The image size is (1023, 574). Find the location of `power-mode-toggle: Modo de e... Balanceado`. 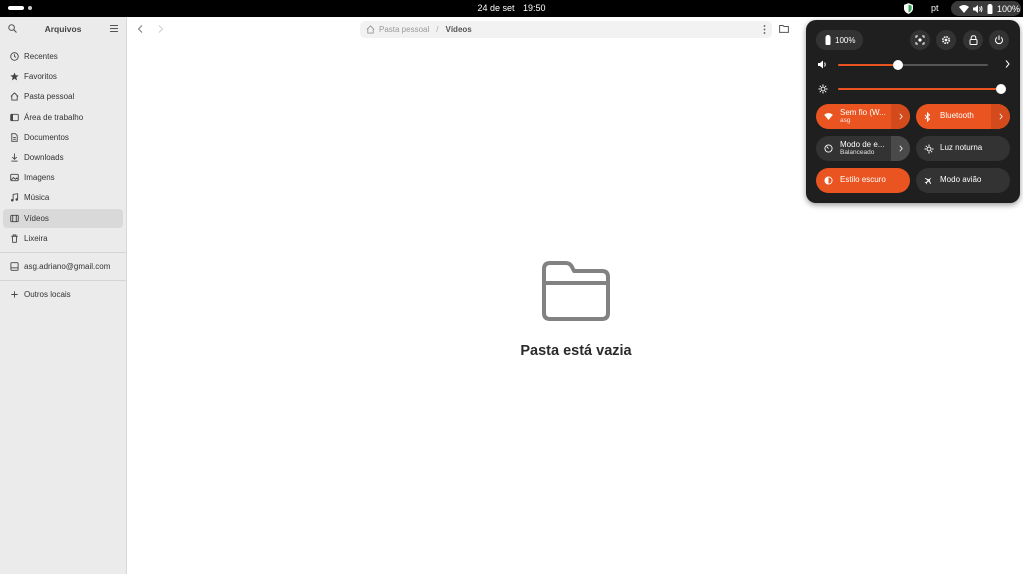

power-mode-toggle: Modo de e... Balanceado is located at coordinates (863, 148).